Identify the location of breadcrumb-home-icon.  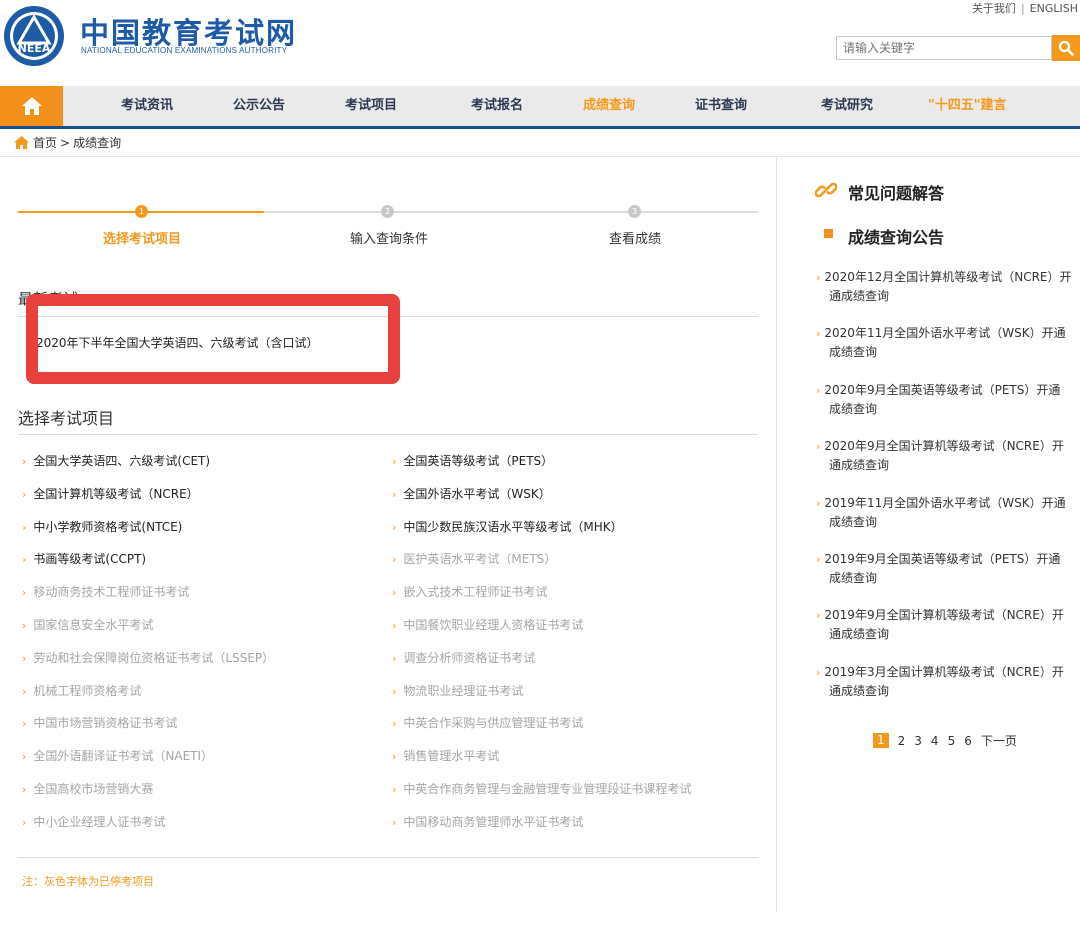
(21, 142).